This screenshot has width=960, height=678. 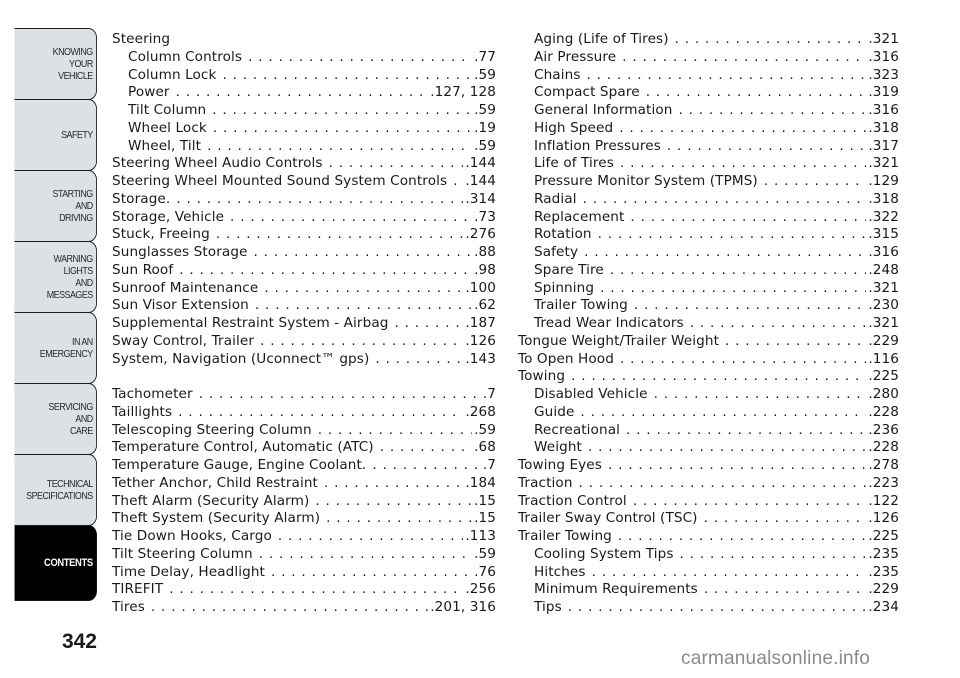 I want to click on index-subentry: Compact Spare .319, so click(x=708, y=93).